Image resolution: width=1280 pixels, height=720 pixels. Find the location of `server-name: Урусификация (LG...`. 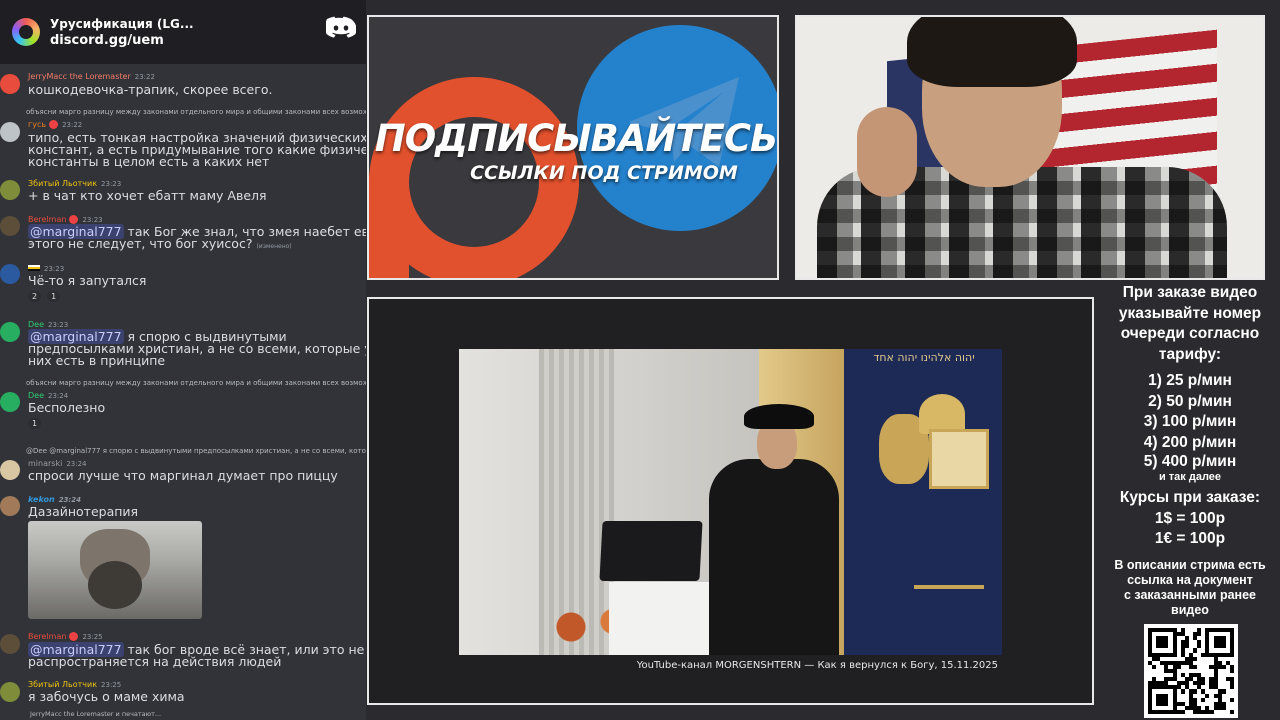

server-name: Урусификация (LG... is located at coordinates (122, 23).